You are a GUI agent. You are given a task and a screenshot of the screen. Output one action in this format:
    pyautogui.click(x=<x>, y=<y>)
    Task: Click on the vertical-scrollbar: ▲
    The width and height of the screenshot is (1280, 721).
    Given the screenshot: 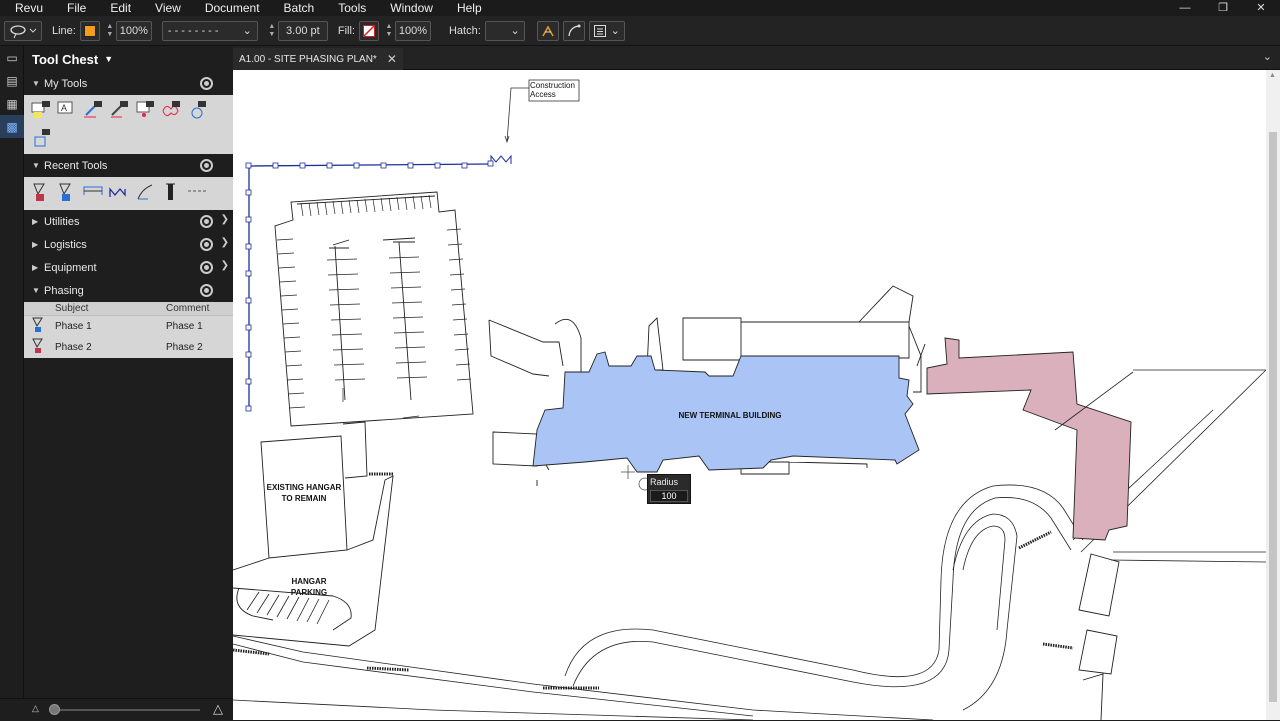 What is the action you would take?
    pyautogui.click(x=1273, y=395)
    